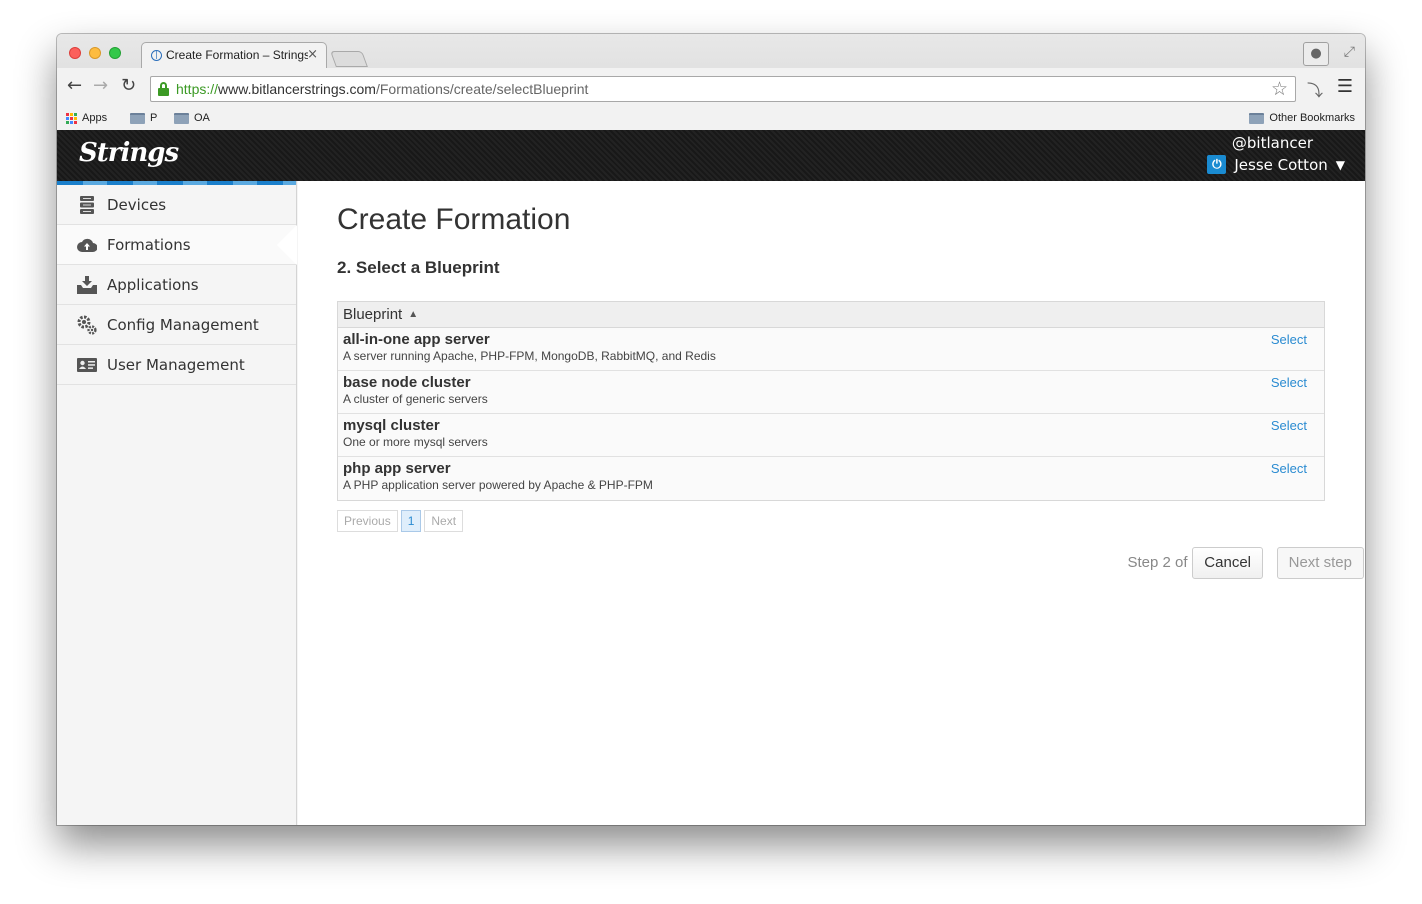 The height and width of the screenshot is (904, 1422). Describe the element at coordinates (454, 219) in the screenshot. I see `page-title: Create Formation` at that location.